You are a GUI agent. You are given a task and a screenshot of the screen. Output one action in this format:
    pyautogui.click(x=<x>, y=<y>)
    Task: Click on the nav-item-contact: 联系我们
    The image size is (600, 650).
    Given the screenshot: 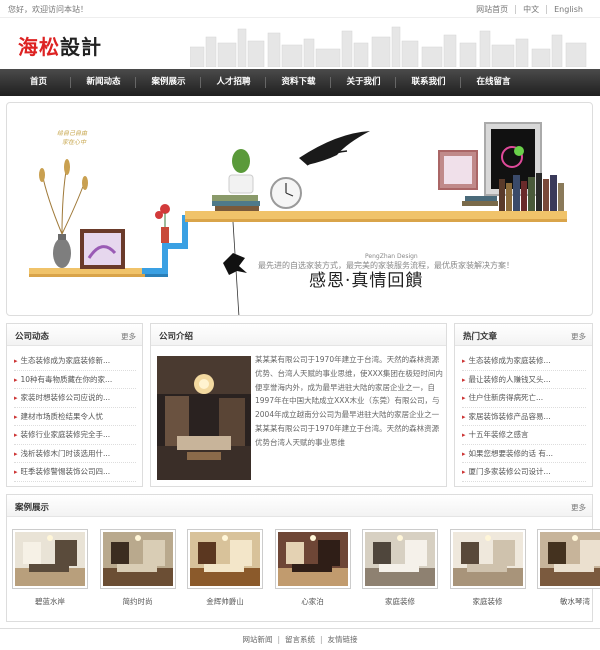 What is the action you would take?
    pyautogui.click(x=428, y=82)
    